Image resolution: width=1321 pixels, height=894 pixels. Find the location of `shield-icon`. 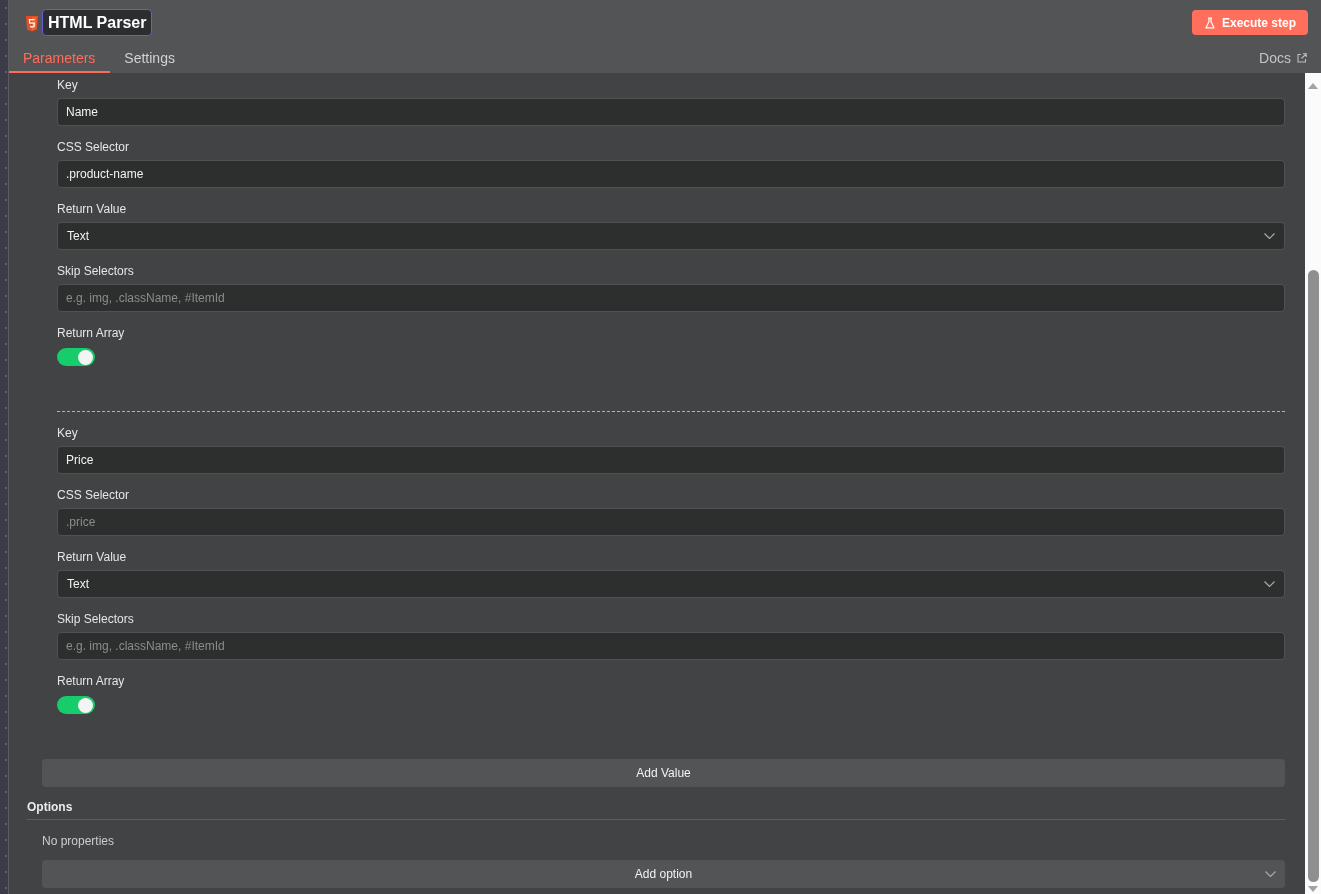

shield-icon is located at coordinates (32, 23).